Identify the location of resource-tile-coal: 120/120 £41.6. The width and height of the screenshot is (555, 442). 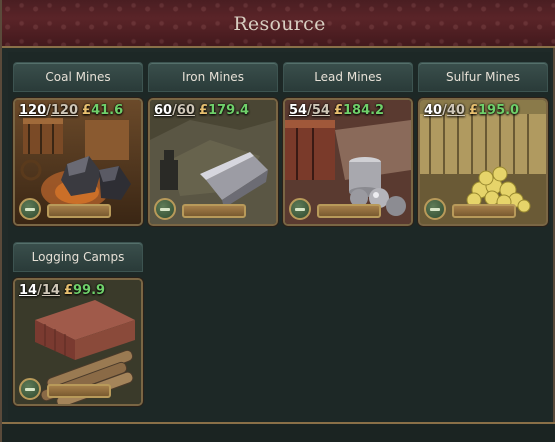
(78, 162).